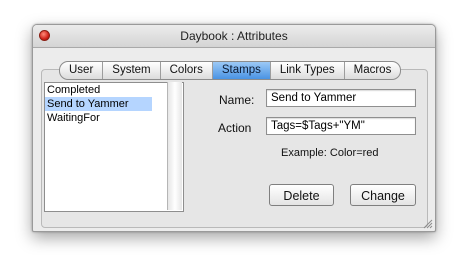 Image resolution: width=464 pixels, height=255 pixels. What do you see at coordinates (308, 70) in the screenshot?
I see `tab-link-types: Link Types` at bounding box center [308, 70].